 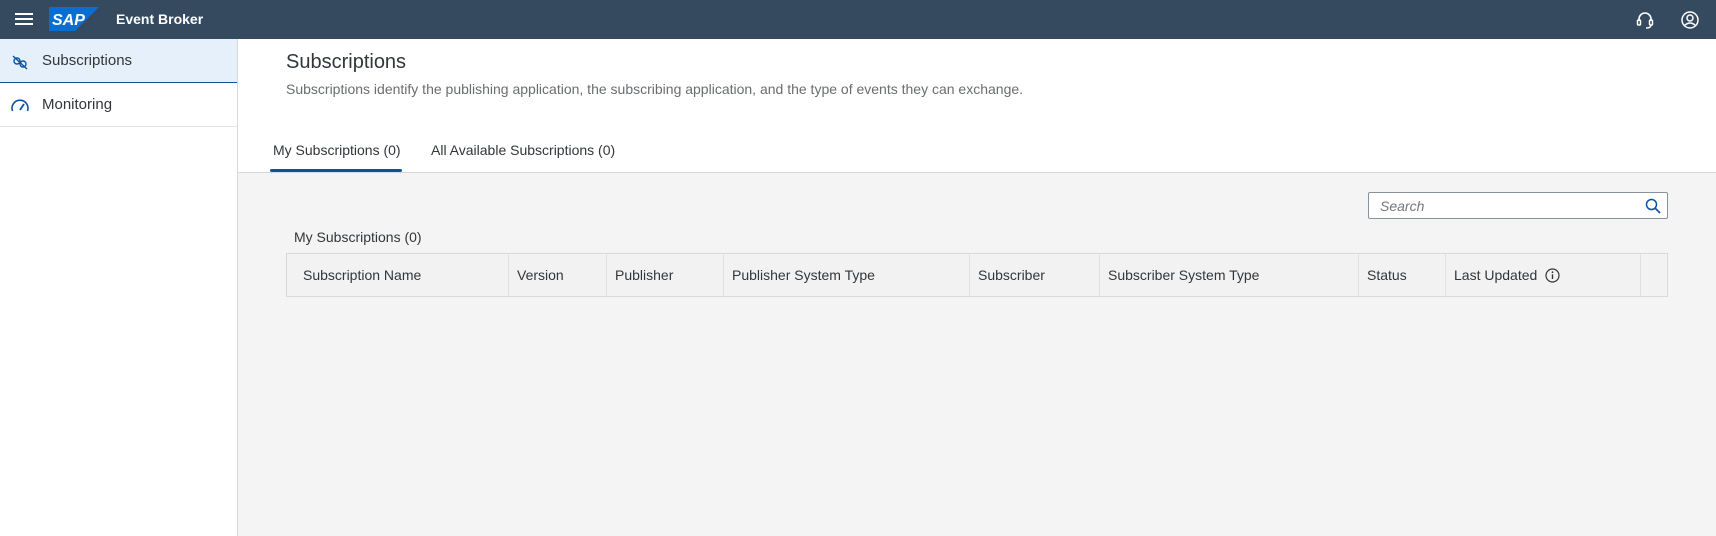 I want to click on search-icon, so click(x=1653, y=206).